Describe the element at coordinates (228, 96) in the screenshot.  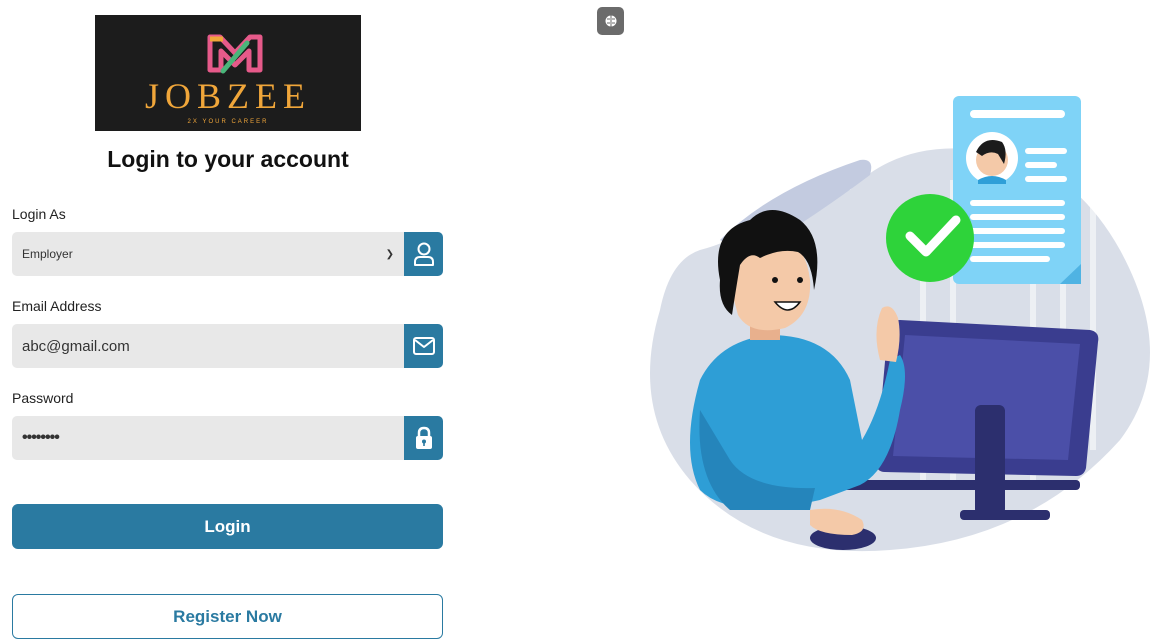
I see `logo-wordmark: JOBZEE` at that location.